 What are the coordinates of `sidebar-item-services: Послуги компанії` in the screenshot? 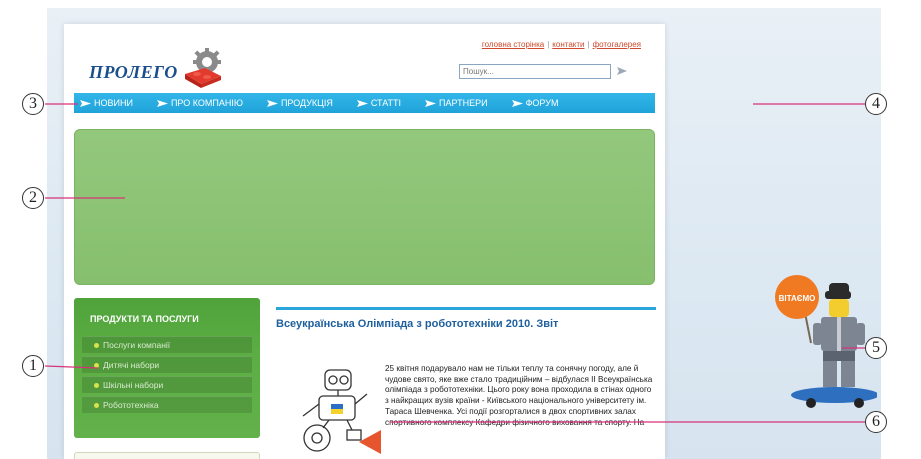 It's located at (167, 344).